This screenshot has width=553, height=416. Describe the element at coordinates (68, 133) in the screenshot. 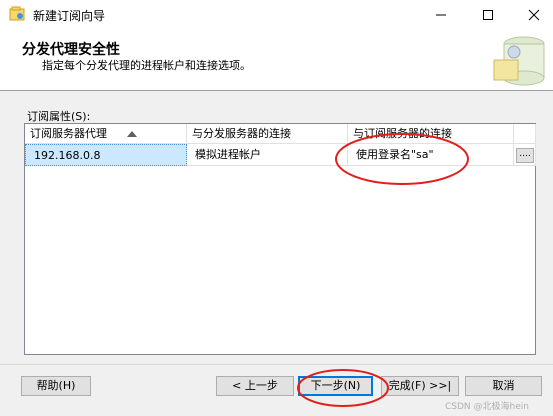

I see `column-header-agent-label: 订阅服务器代理` at that location.